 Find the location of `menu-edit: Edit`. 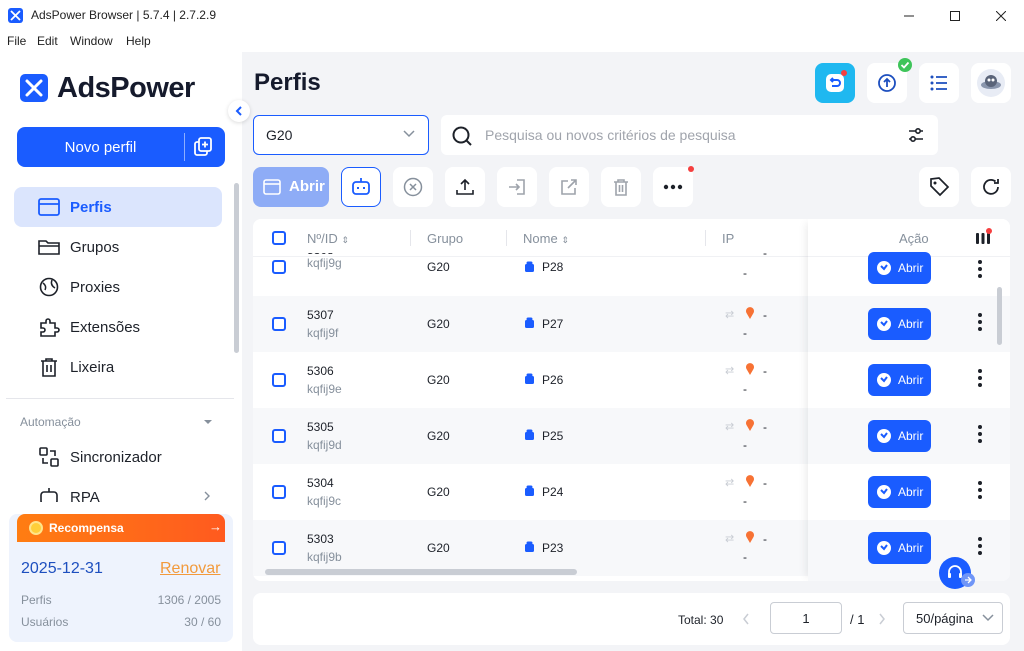

menu-edit: Edit is located at coordinates (47, 41).